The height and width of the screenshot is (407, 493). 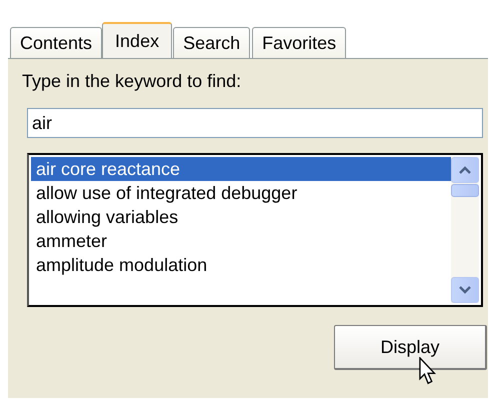 What do you see at coordinates (465, 190) in the screenshot?
I see `scroll-thumb` at bounding box center [465, 190].